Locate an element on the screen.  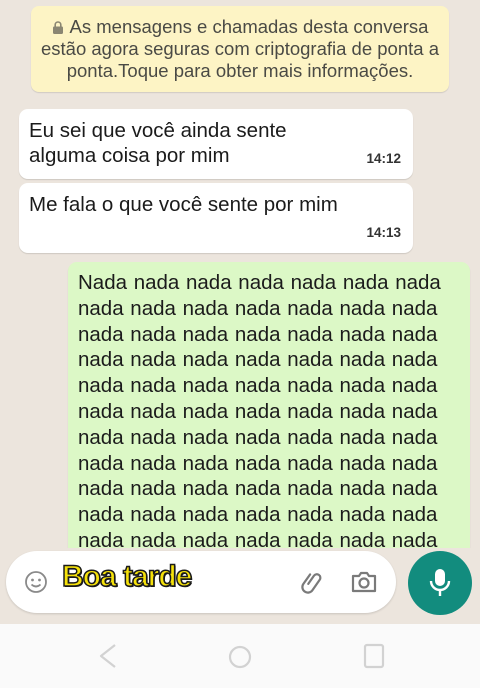
camera-icon is located at coordinates (364, 582).